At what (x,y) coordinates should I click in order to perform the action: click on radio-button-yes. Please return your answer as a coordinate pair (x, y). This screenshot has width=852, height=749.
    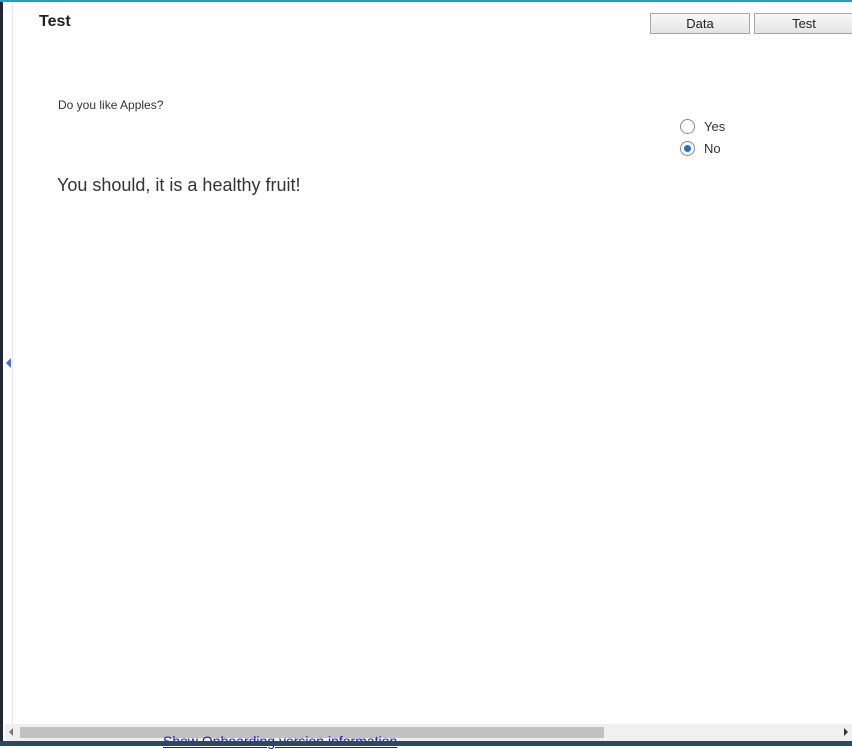
    Looking at the image, I should click on (687, 126).